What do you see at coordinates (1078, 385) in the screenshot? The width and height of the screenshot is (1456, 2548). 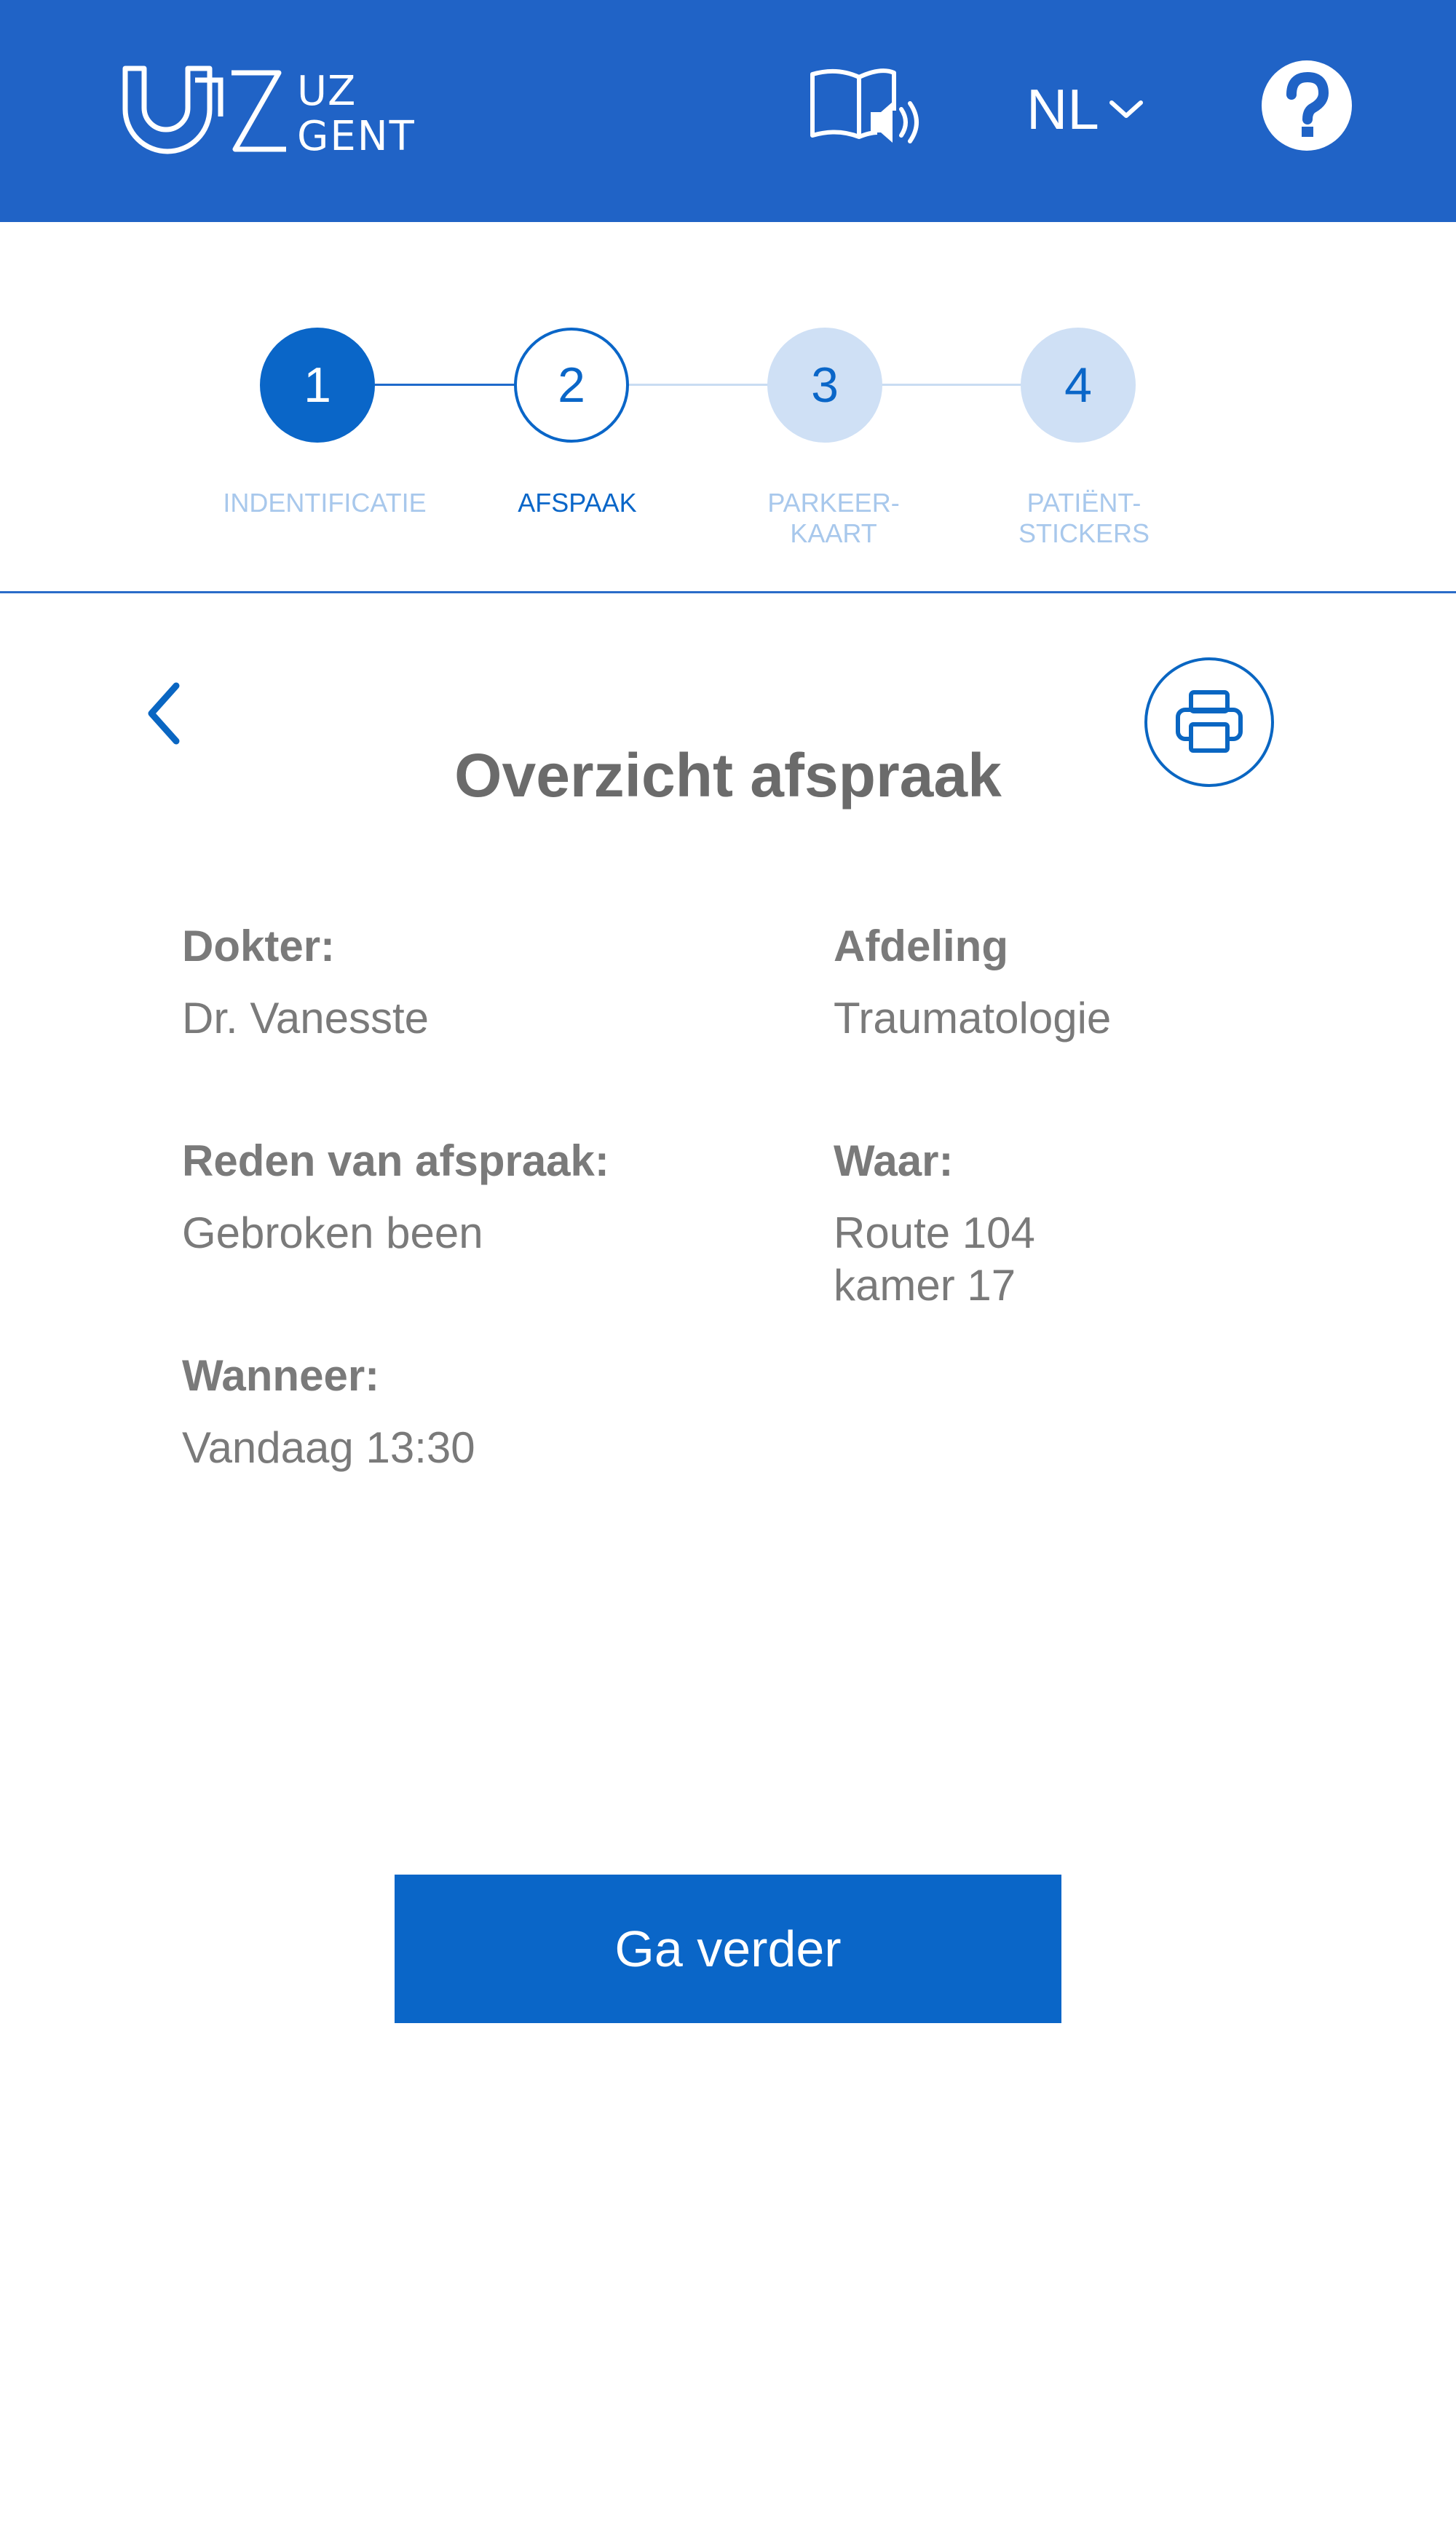 I see `step-4-circle: 4` at bounding box center [1078, 385].